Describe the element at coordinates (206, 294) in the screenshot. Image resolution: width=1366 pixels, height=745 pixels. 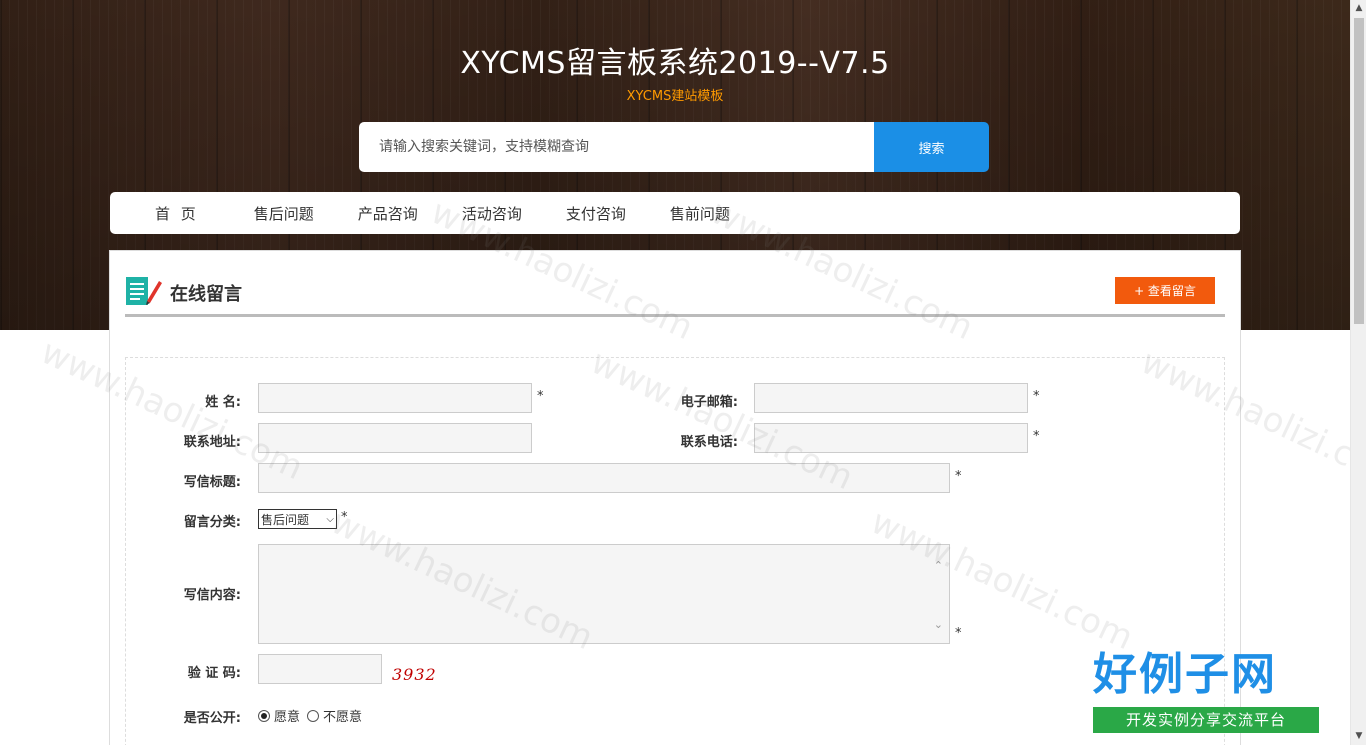
I see `panel-title: 在线留言` at that location.